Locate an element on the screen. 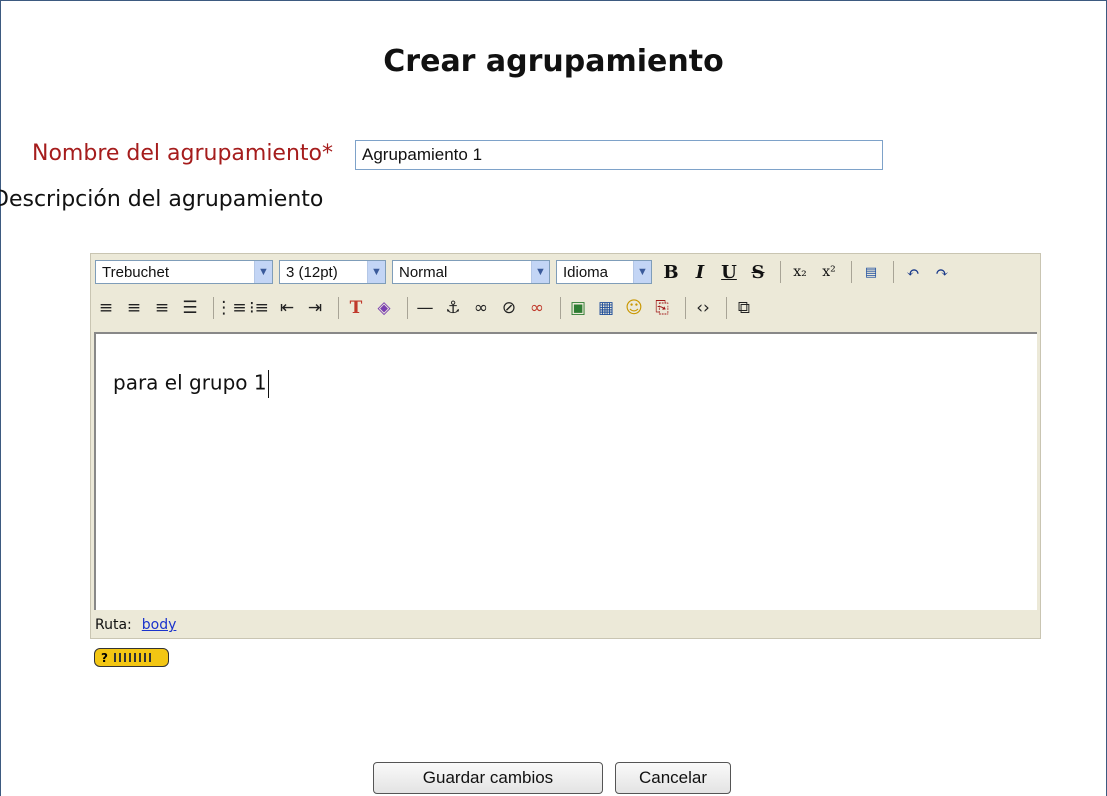 The width and height of the screenshot is (1107, 796). language-select: Idioma ▼ is located at coordinates (604, 272).